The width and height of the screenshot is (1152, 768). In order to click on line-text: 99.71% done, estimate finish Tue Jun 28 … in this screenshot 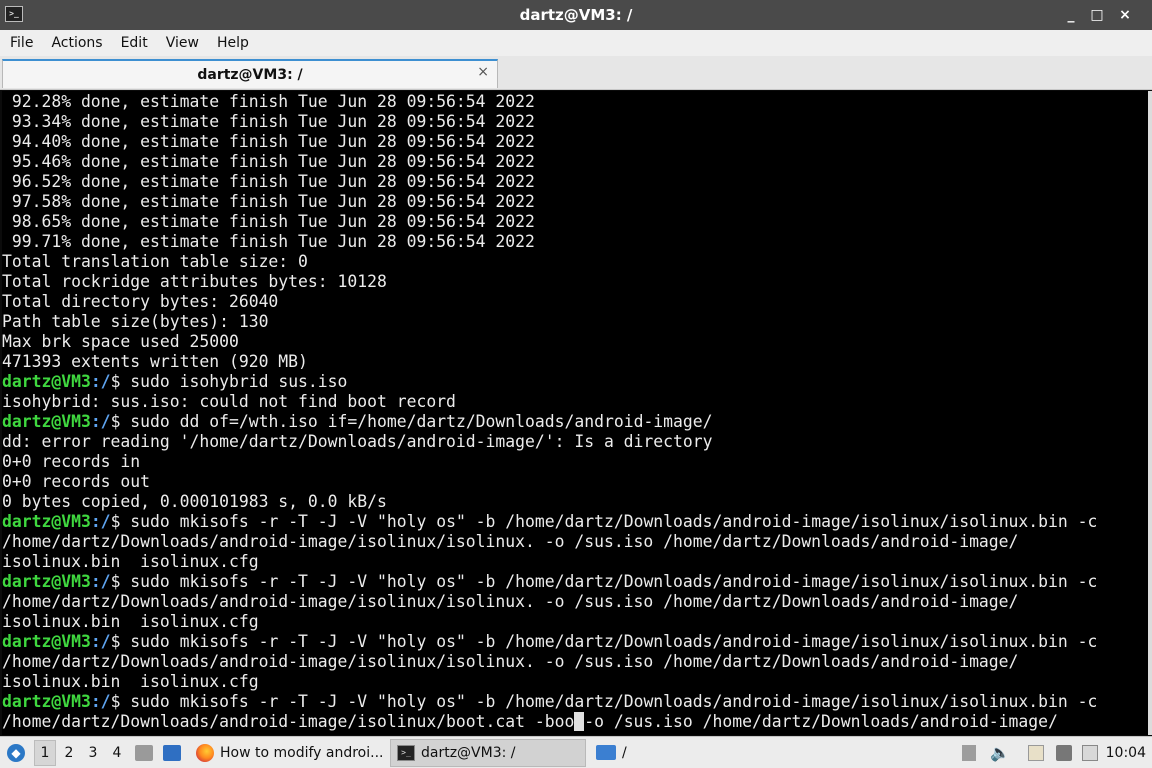, I will do `click(268, 241)`.